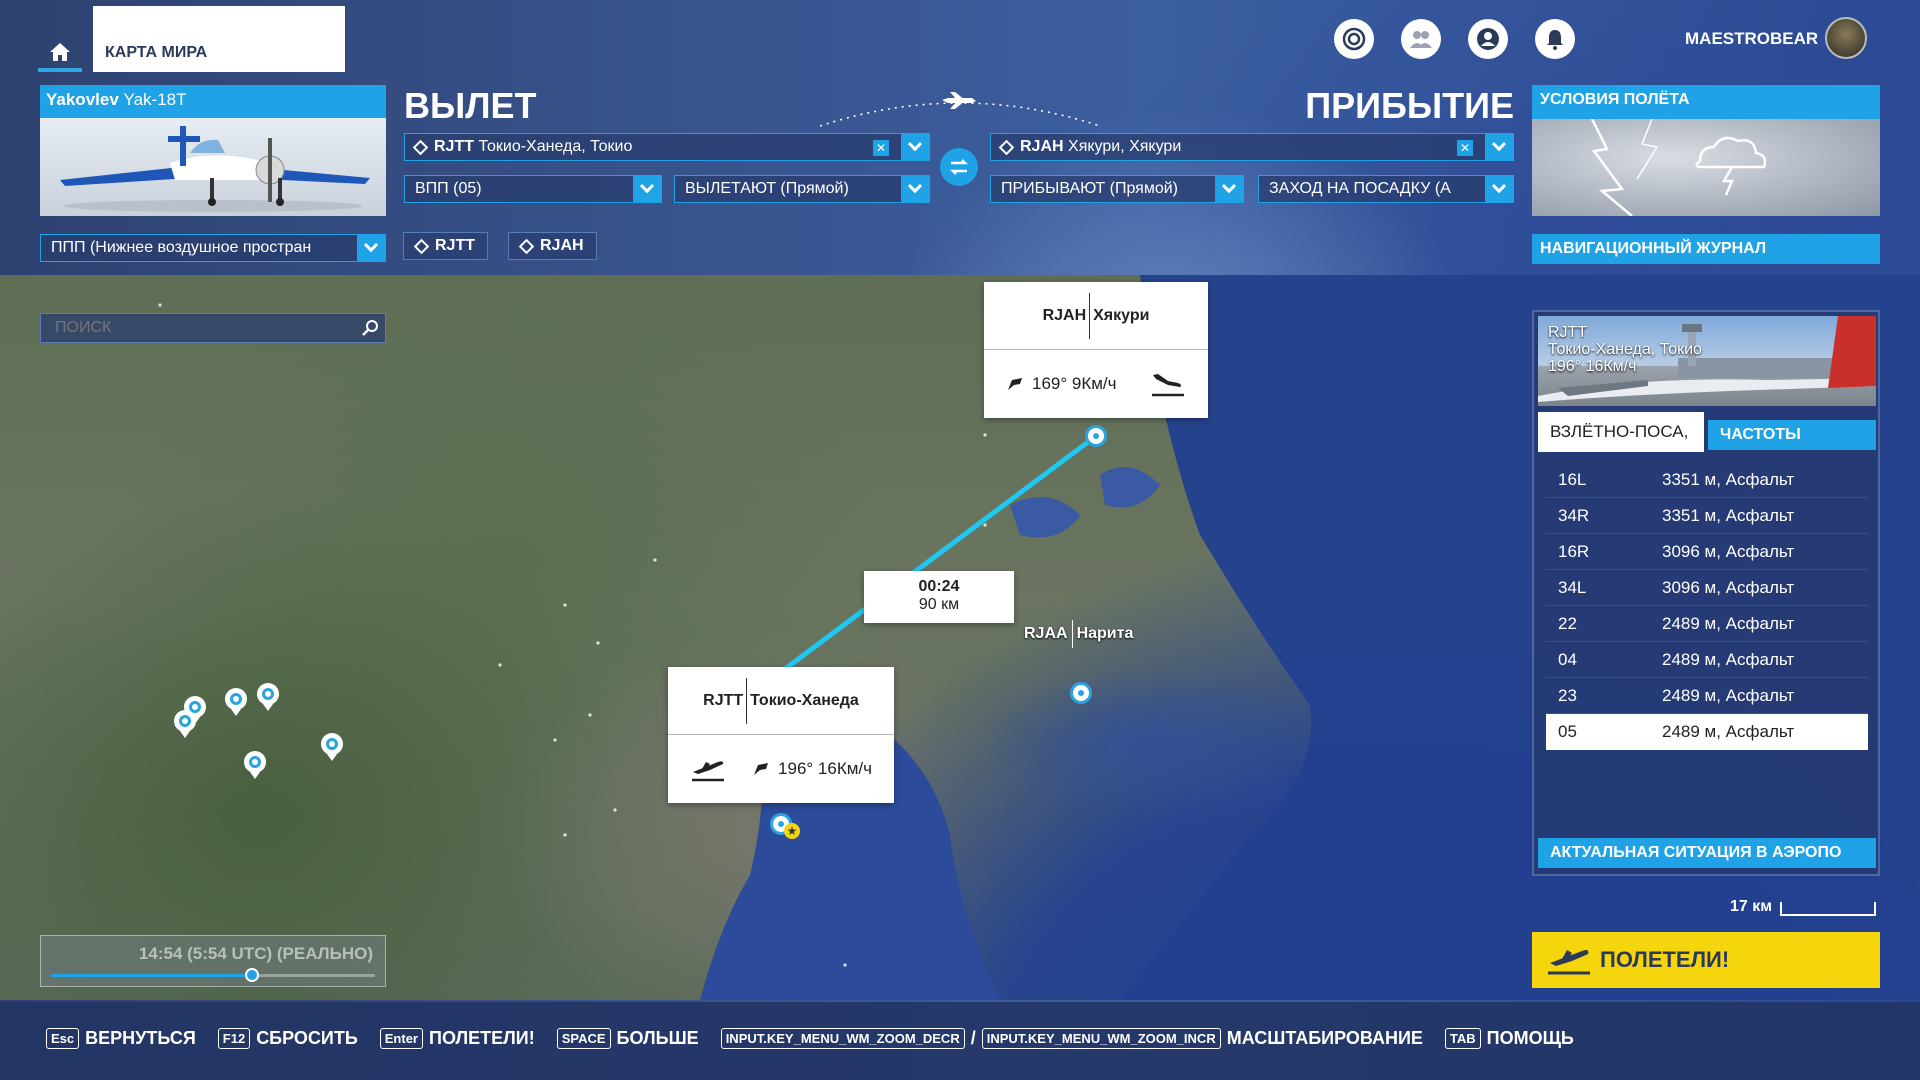 The height and width of the screenshot is (1080, 1920). Describe the element at coordinates (121, 1038) in the screenshot. I see `shortcut-item: Esc ВЕРНУТЬСЯ` at that location.